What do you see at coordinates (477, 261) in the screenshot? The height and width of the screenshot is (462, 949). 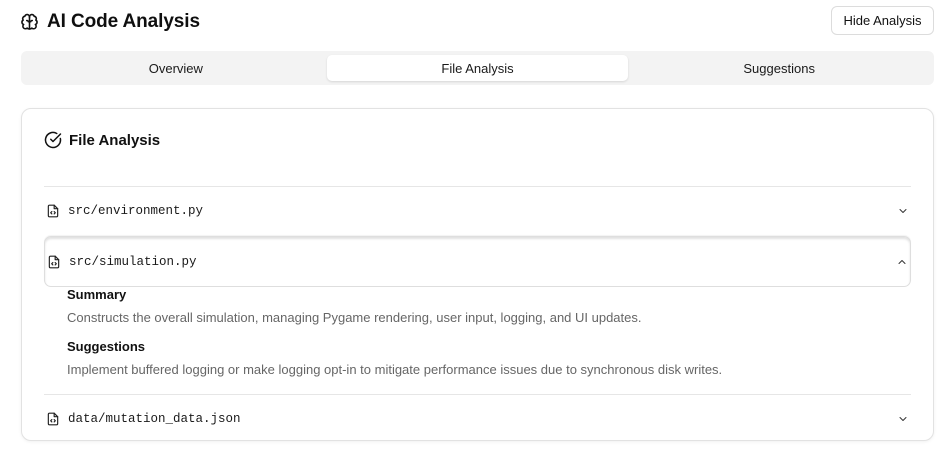 I see `file-row-simulation: src/simulation.py` at bounding box center [477, 261].